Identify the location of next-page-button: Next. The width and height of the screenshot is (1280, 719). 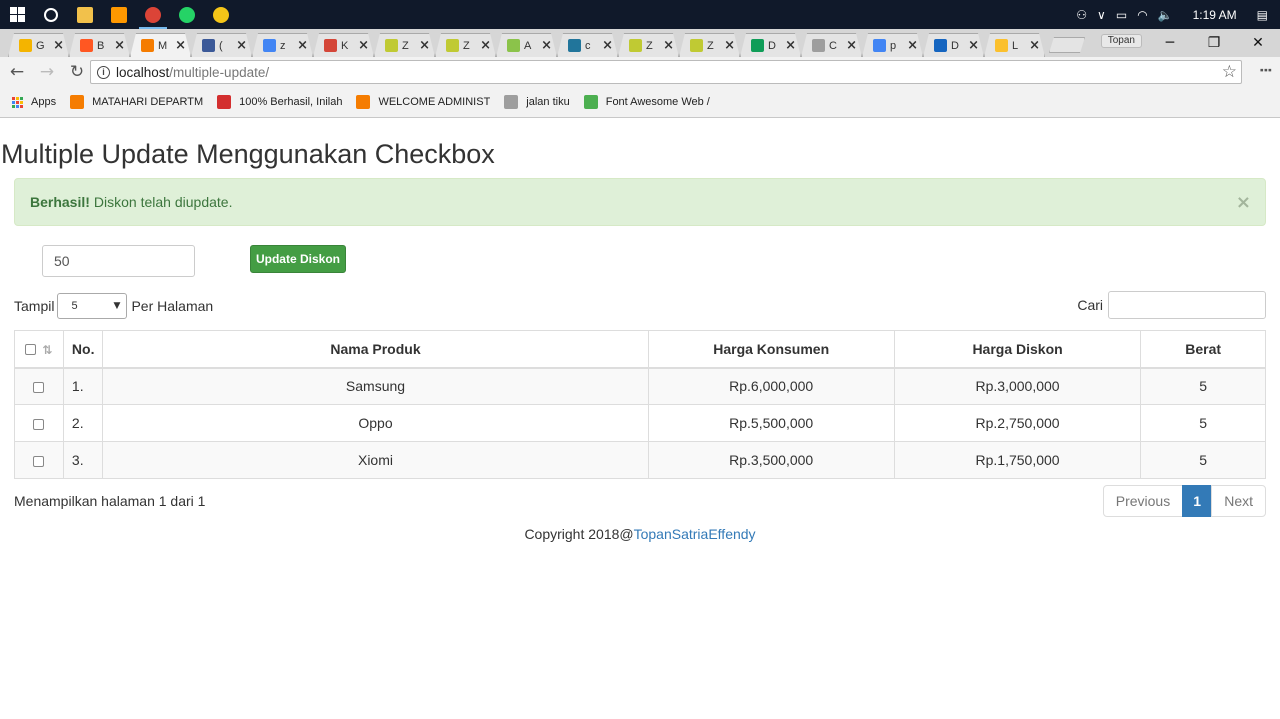
(1238, 501).